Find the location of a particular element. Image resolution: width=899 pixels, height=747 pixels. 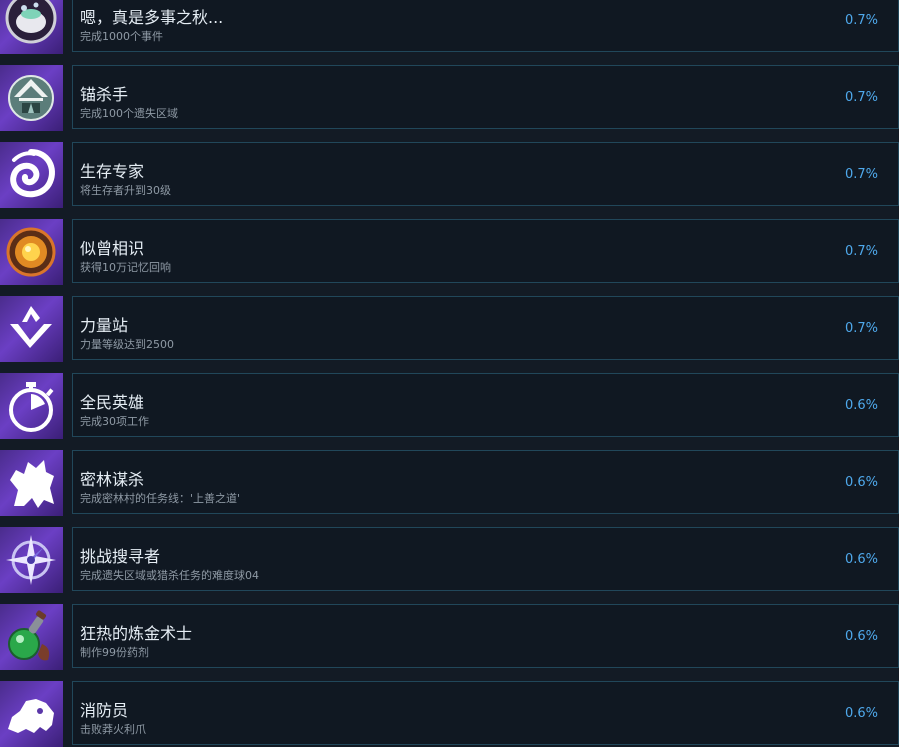

achievement-description: 完成遗失区域或猎杀任务的难度球04 is located at coordinates (169, 575).